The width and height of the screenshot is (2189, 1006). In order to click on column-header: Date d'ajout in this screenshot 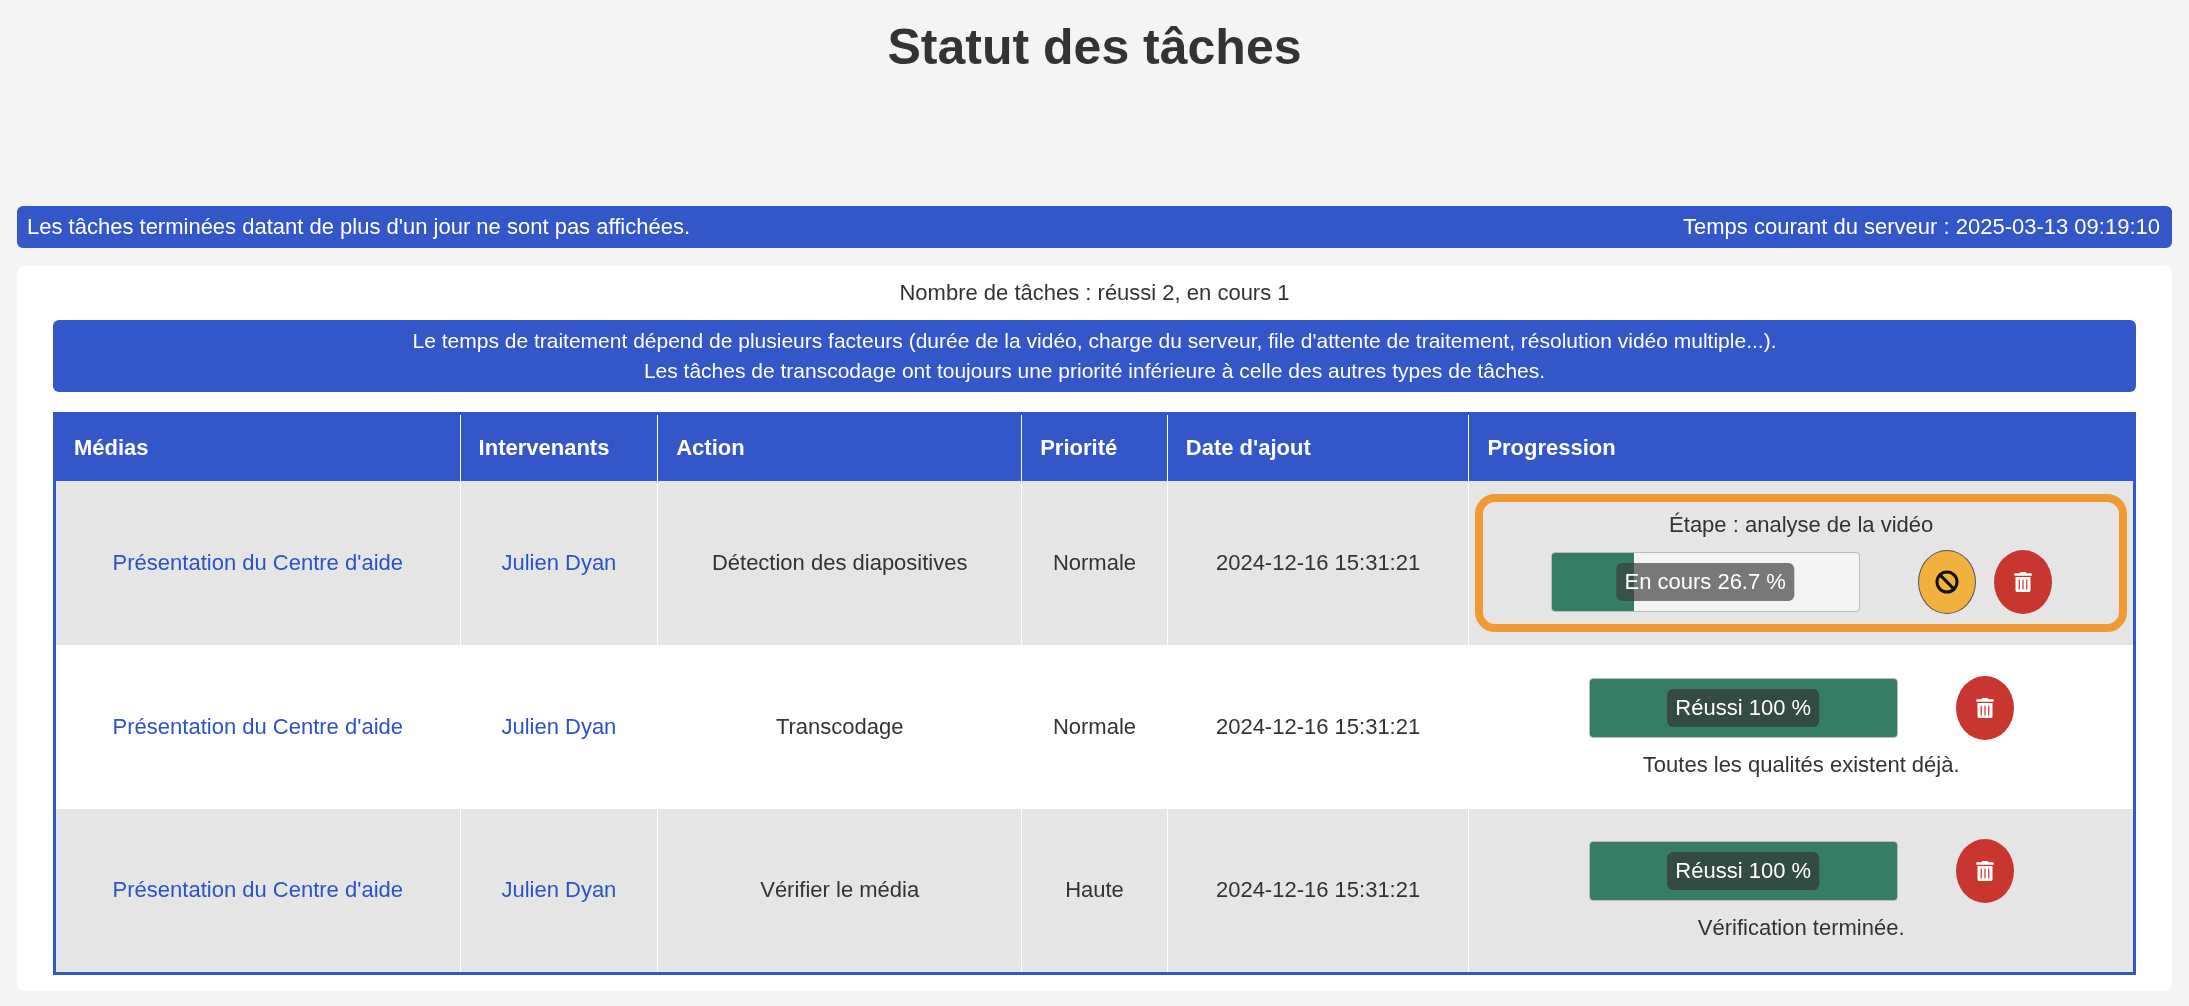, I will do `click(1318, 447)`.